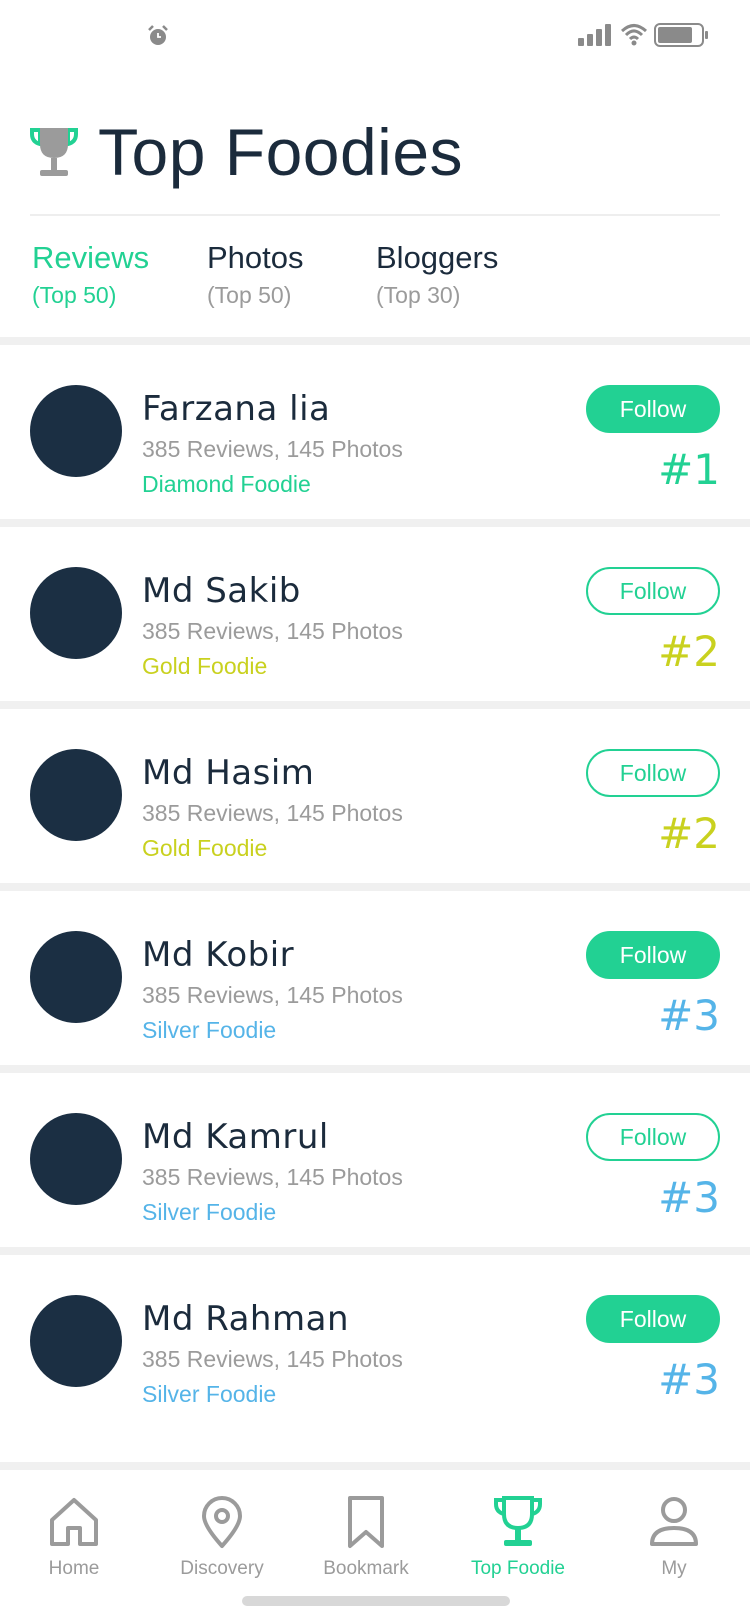 This screenshot has width=750, height=1624. I want to click on tab-sublabel: (Top 30), so click(418, 295).